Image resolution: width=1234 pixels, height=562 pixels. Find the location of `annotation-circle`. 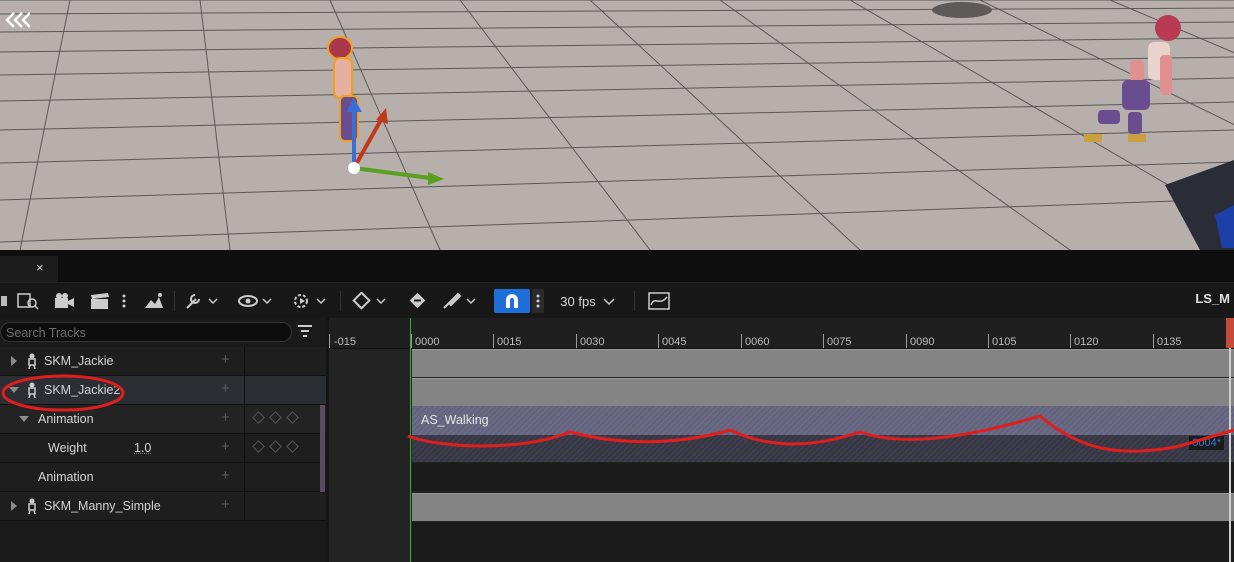

annotation-circle is located at coordinates (63, 393).